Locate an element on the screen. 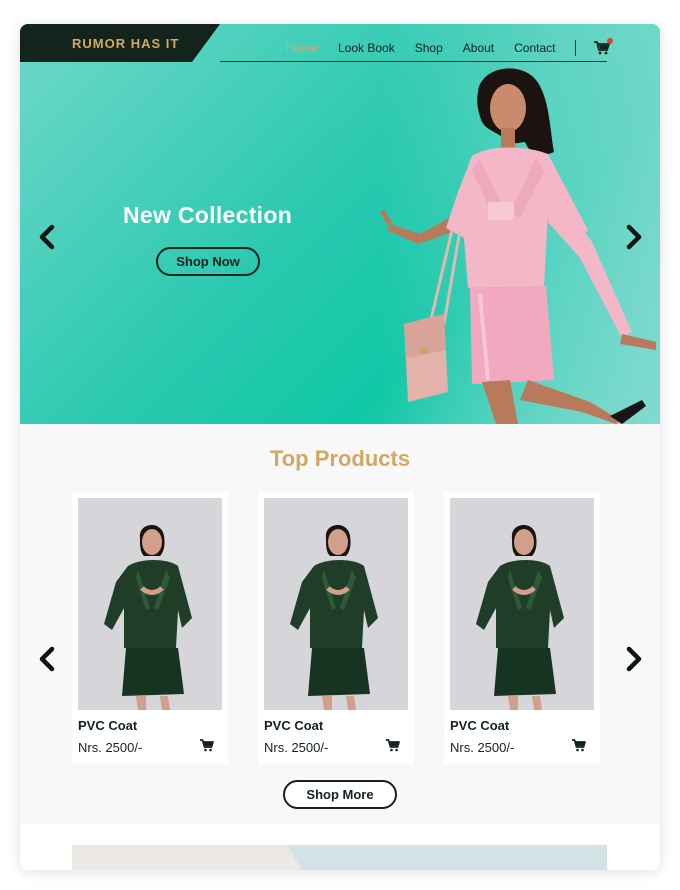 Image resolution: width=680 pixels, height=890 pixels. nav-look-book: Look Book is located at coordinates (366, 48).